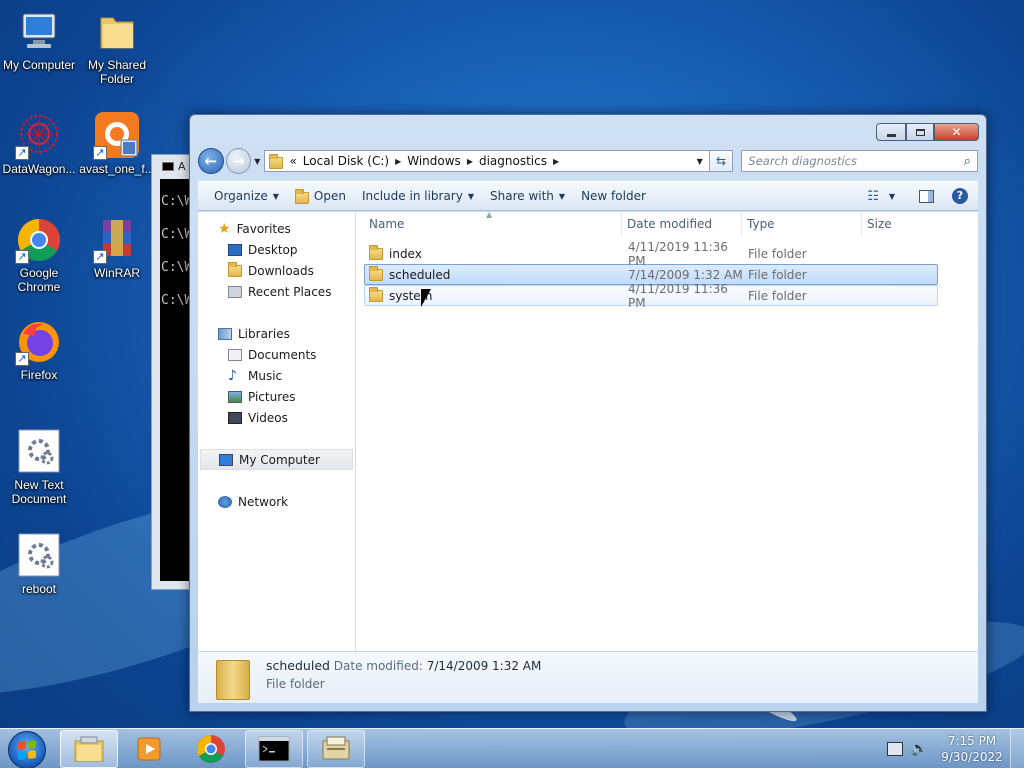 This screenshot has height=768, width=1024. I want to click on nav-recent-places: Recent Places, so click(276, 291).